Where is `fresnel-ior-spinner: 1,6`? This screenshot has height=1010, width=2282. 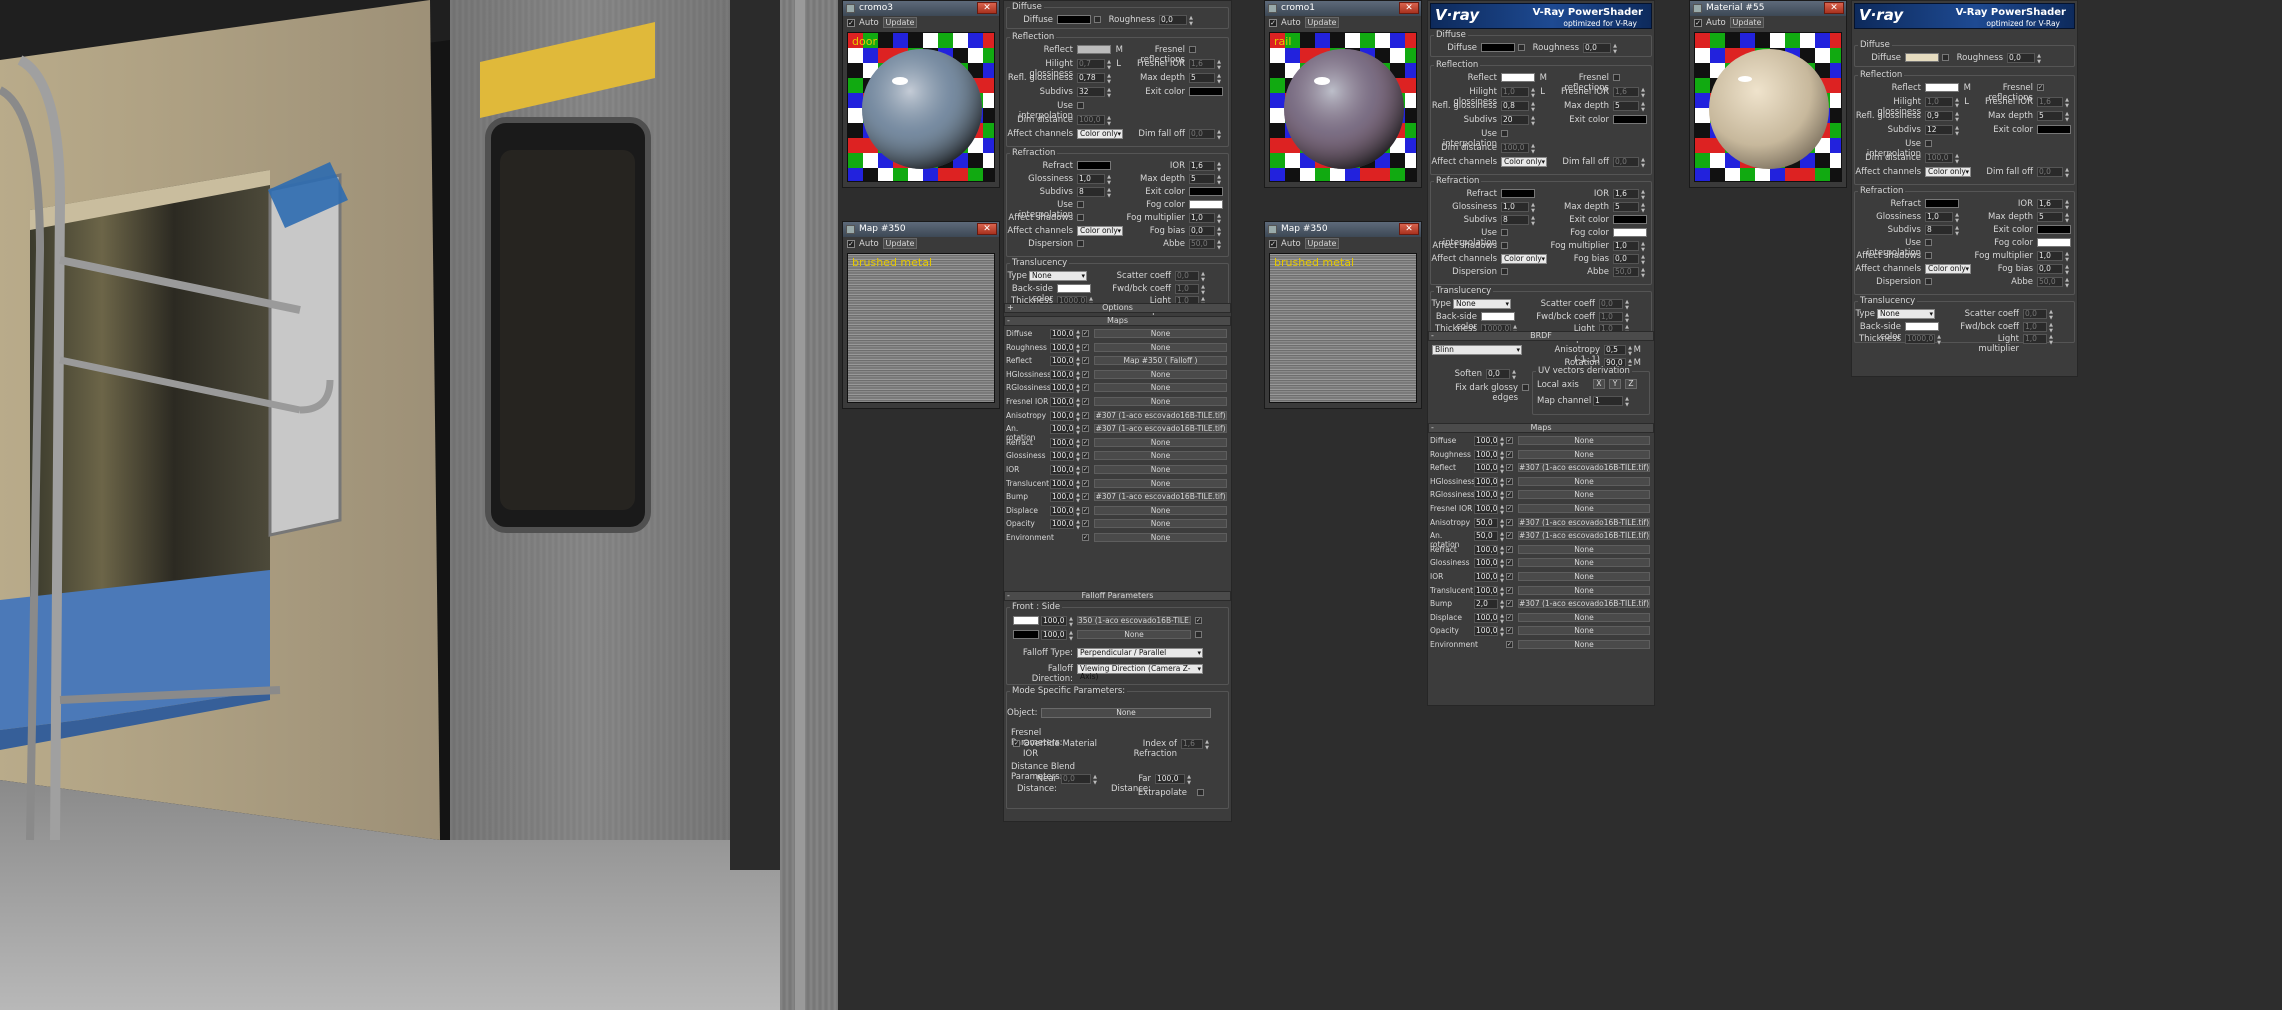 fresnel-ior-spinner: 1,6 is located at coordinates (2050, 102).